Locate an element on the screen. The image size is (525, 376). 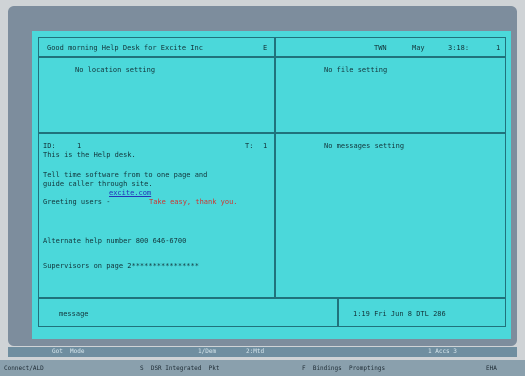
status-clock: 1:19 Fri Jun 8 DTL 286 is located at coordinates (399, 314).